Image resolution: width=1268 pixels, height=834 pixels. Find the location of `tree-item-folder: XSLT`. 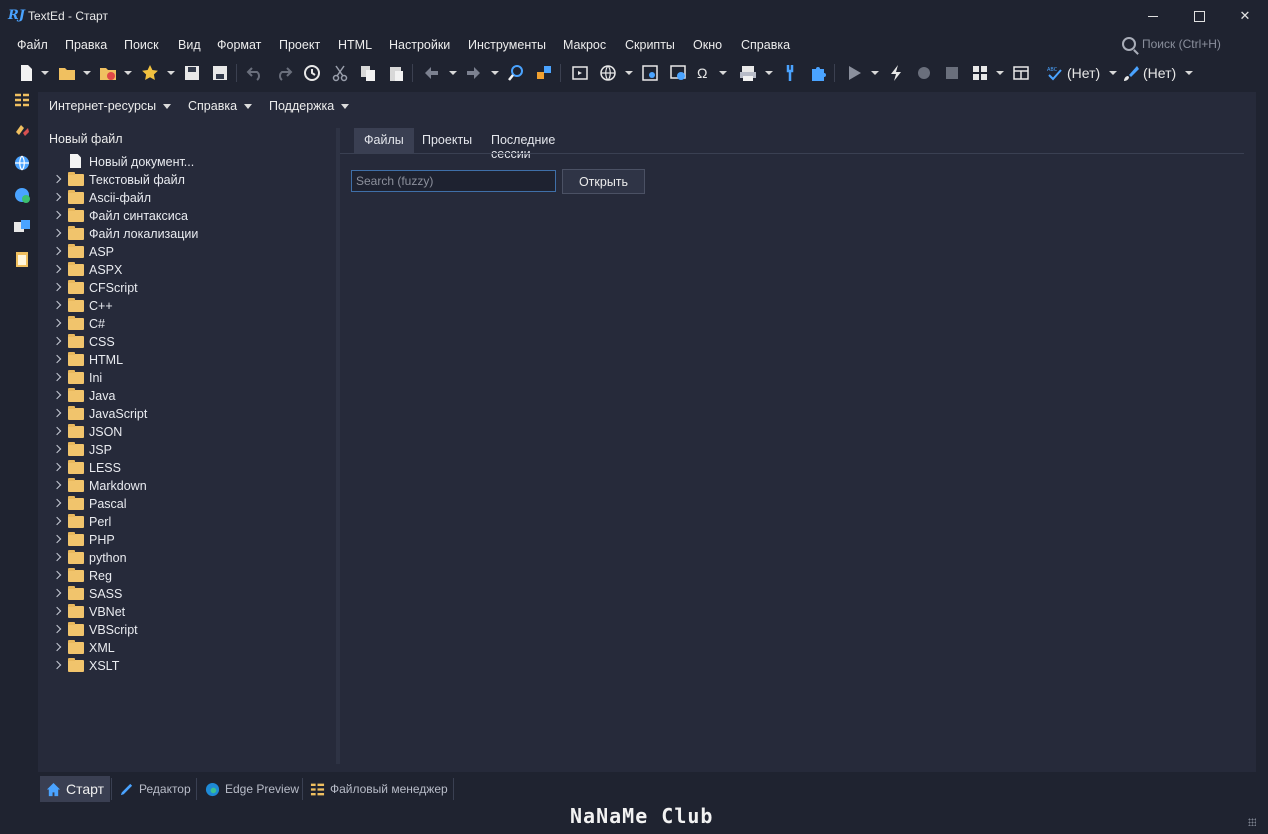

tree-item-folder: XSLT is located at coordinates (187, 666).